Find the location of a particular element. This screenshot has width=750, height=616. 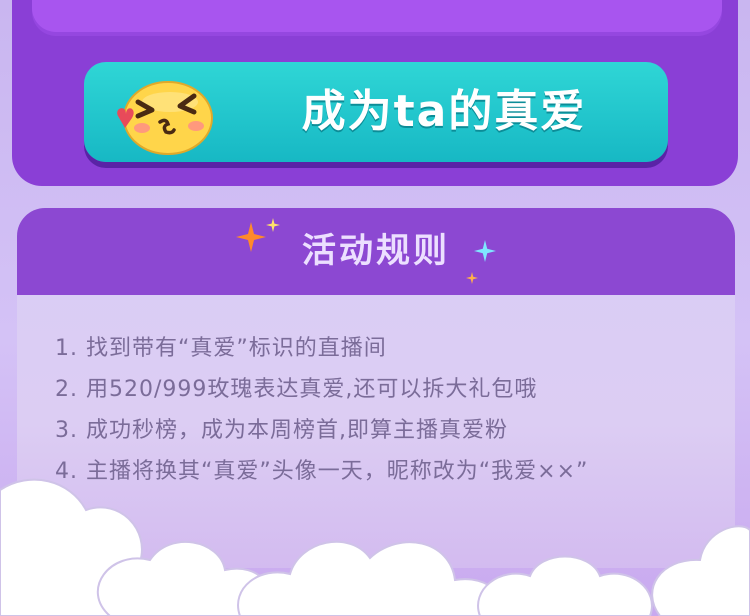

rule-item-2: 2. 用520/999玫瑰表达真爱,还可以拆大礼包哦 is located at coordinates (296, 389).